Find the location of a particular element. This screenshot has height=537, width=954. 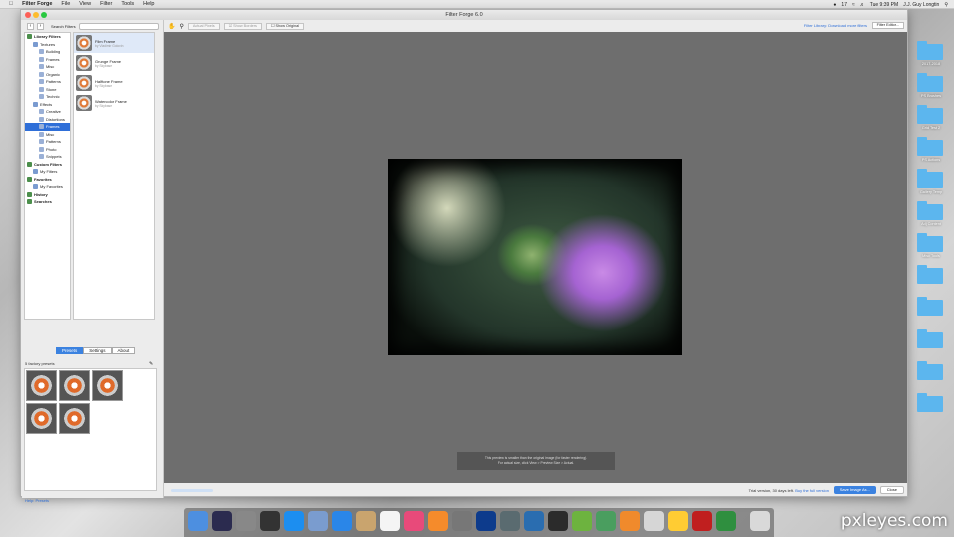

show-borders-checkbox: ☑ Show Borders is located at coordinates (242, 26).